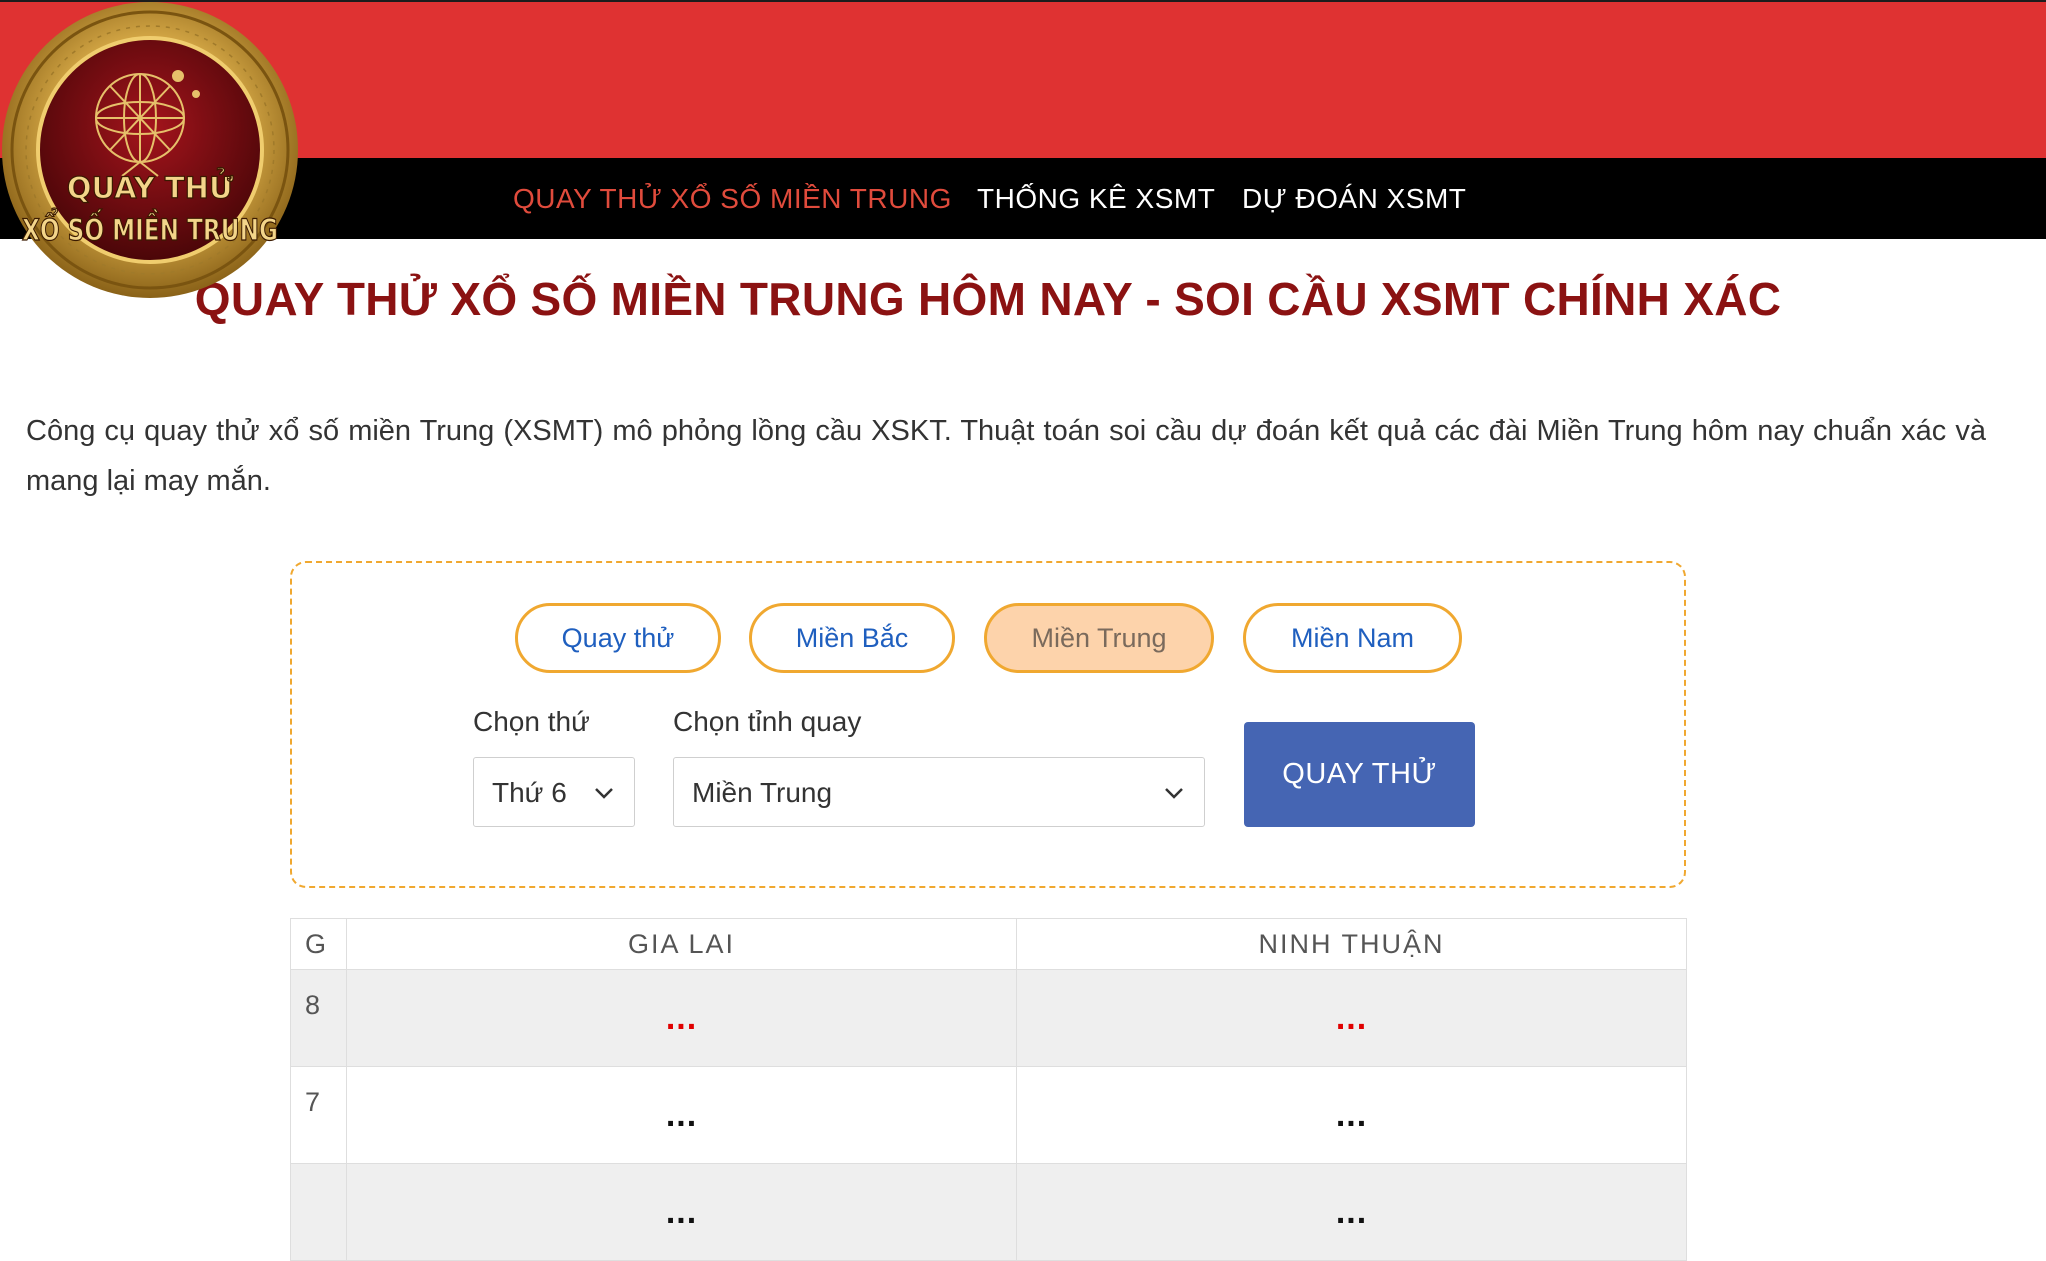 This screenshot has height=1261, width=2046. I want to click on province-select-value: Miền Trung, so click(762, 792).